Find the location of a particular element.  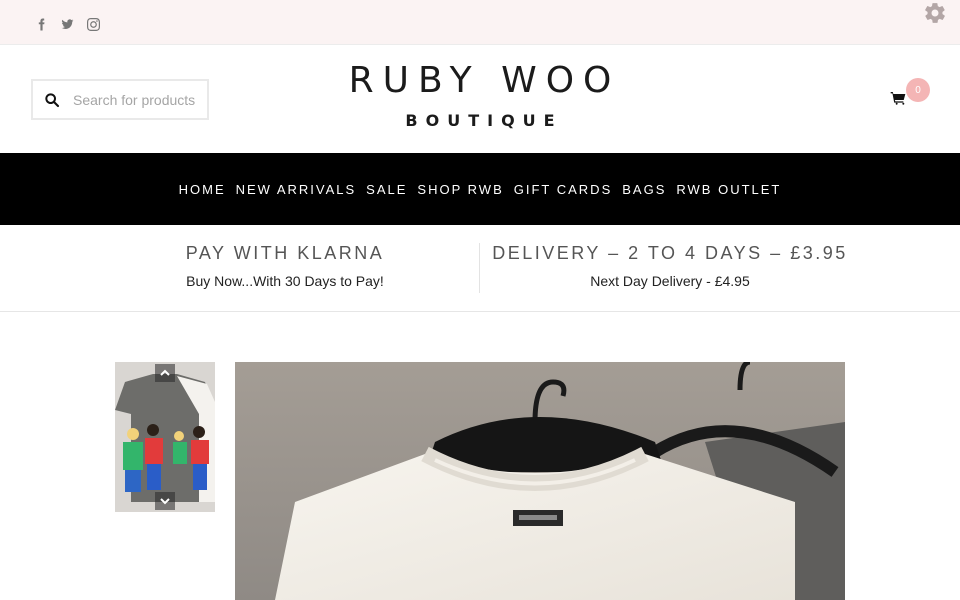

thumbnail-down-chevron-icon is located at coordinates (165, 501).